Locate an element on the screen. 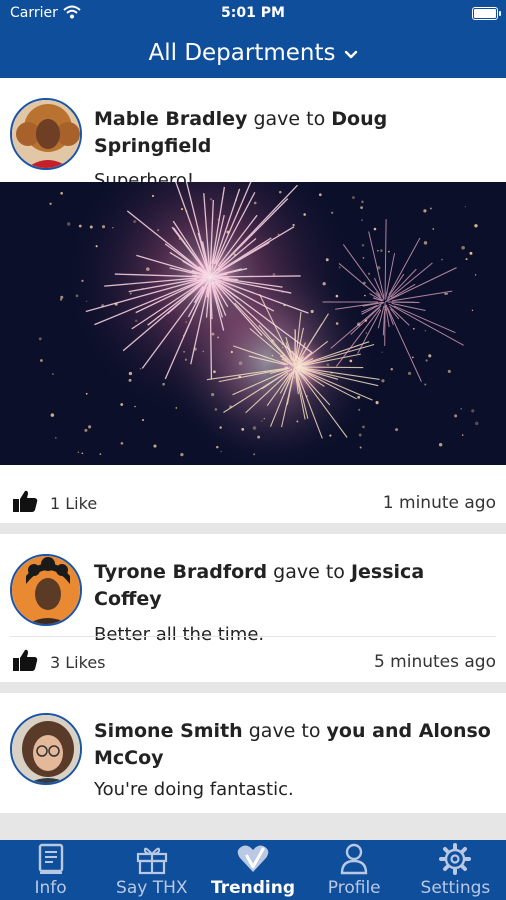 The image size is (506, 900). like-button: 1 Like is located at coordinates (54, 503).